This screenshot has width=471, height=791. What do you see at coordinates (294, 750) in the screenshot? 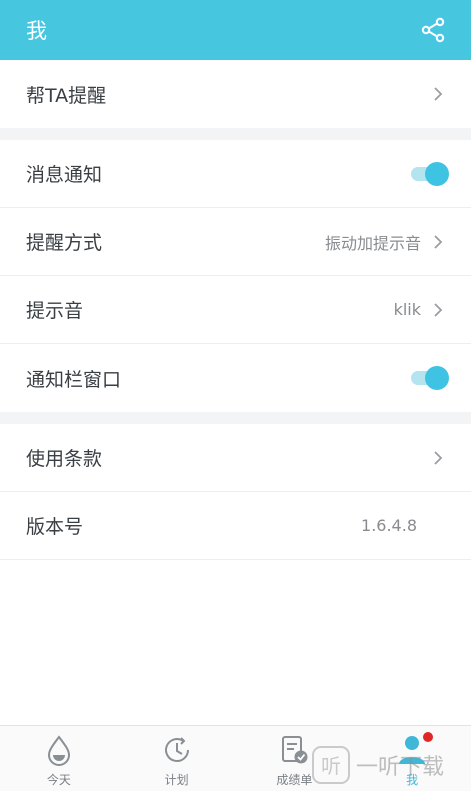
I see `report-icon` at bounding box center [294, 750].